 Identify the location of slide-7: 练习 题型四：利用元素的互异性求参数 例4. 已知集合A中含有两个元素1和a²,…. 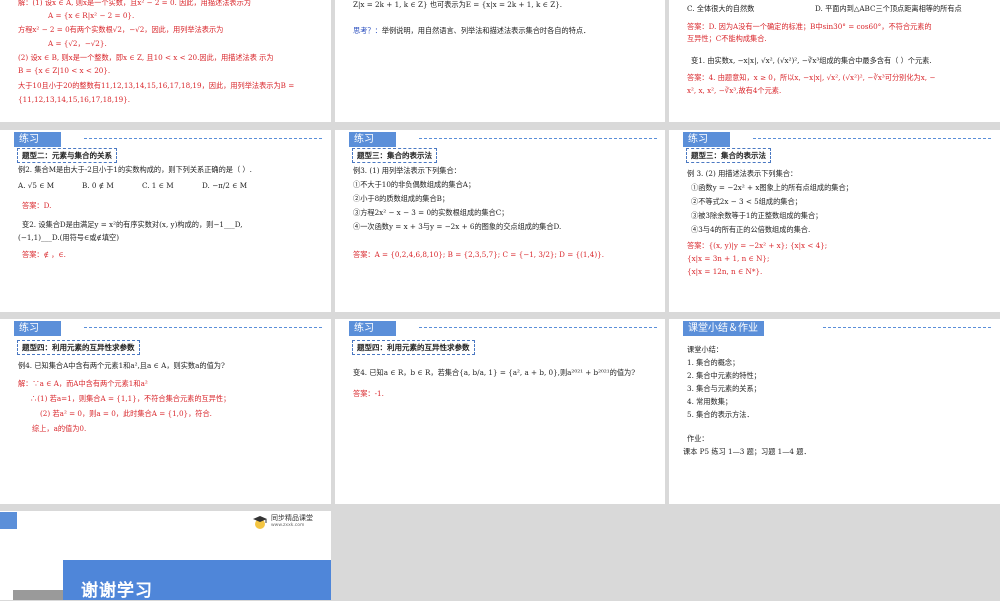
(165, 411).